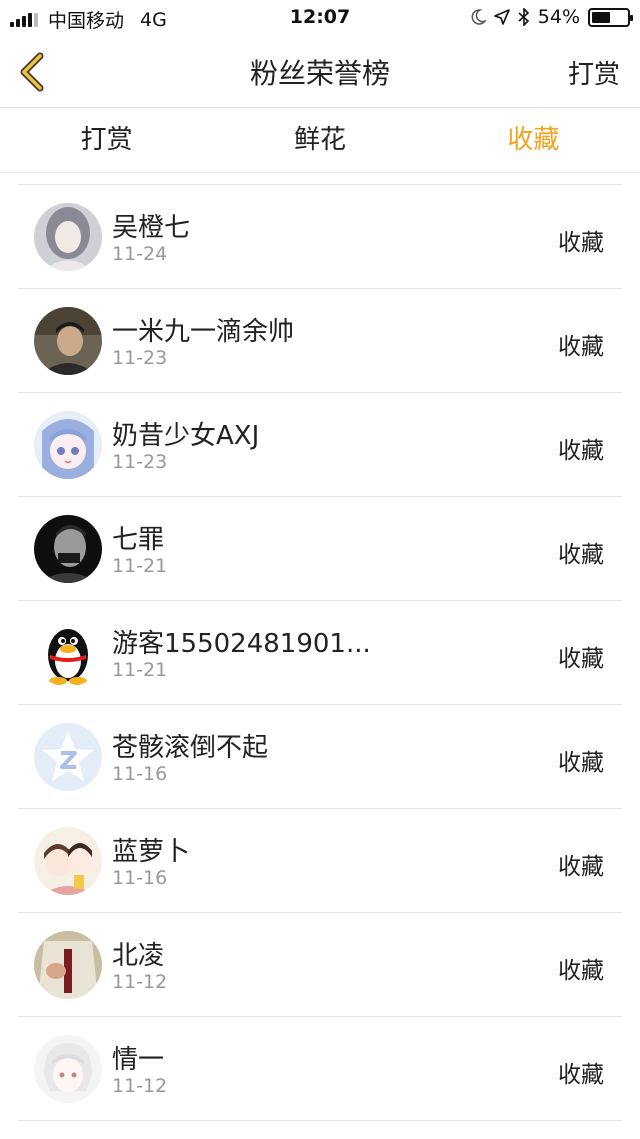 The image size is (640, 1139). I want to click on battery-icon, so click(610, 17).